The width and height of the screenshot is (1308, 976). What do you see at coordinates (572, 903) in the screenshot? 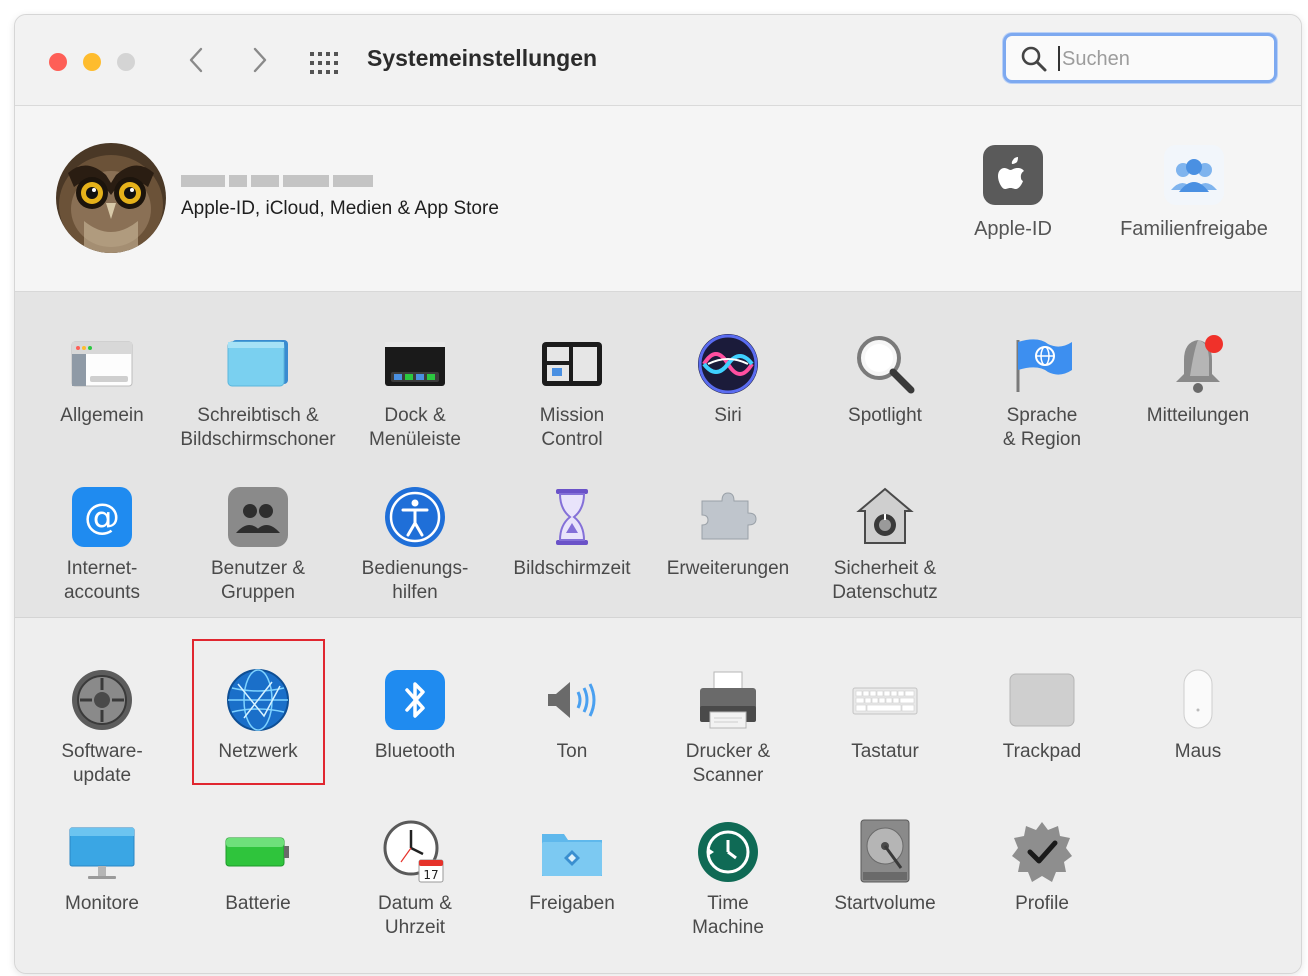
I see `pane-sharing-label: Freigaben` at bounding box center [572, 903].